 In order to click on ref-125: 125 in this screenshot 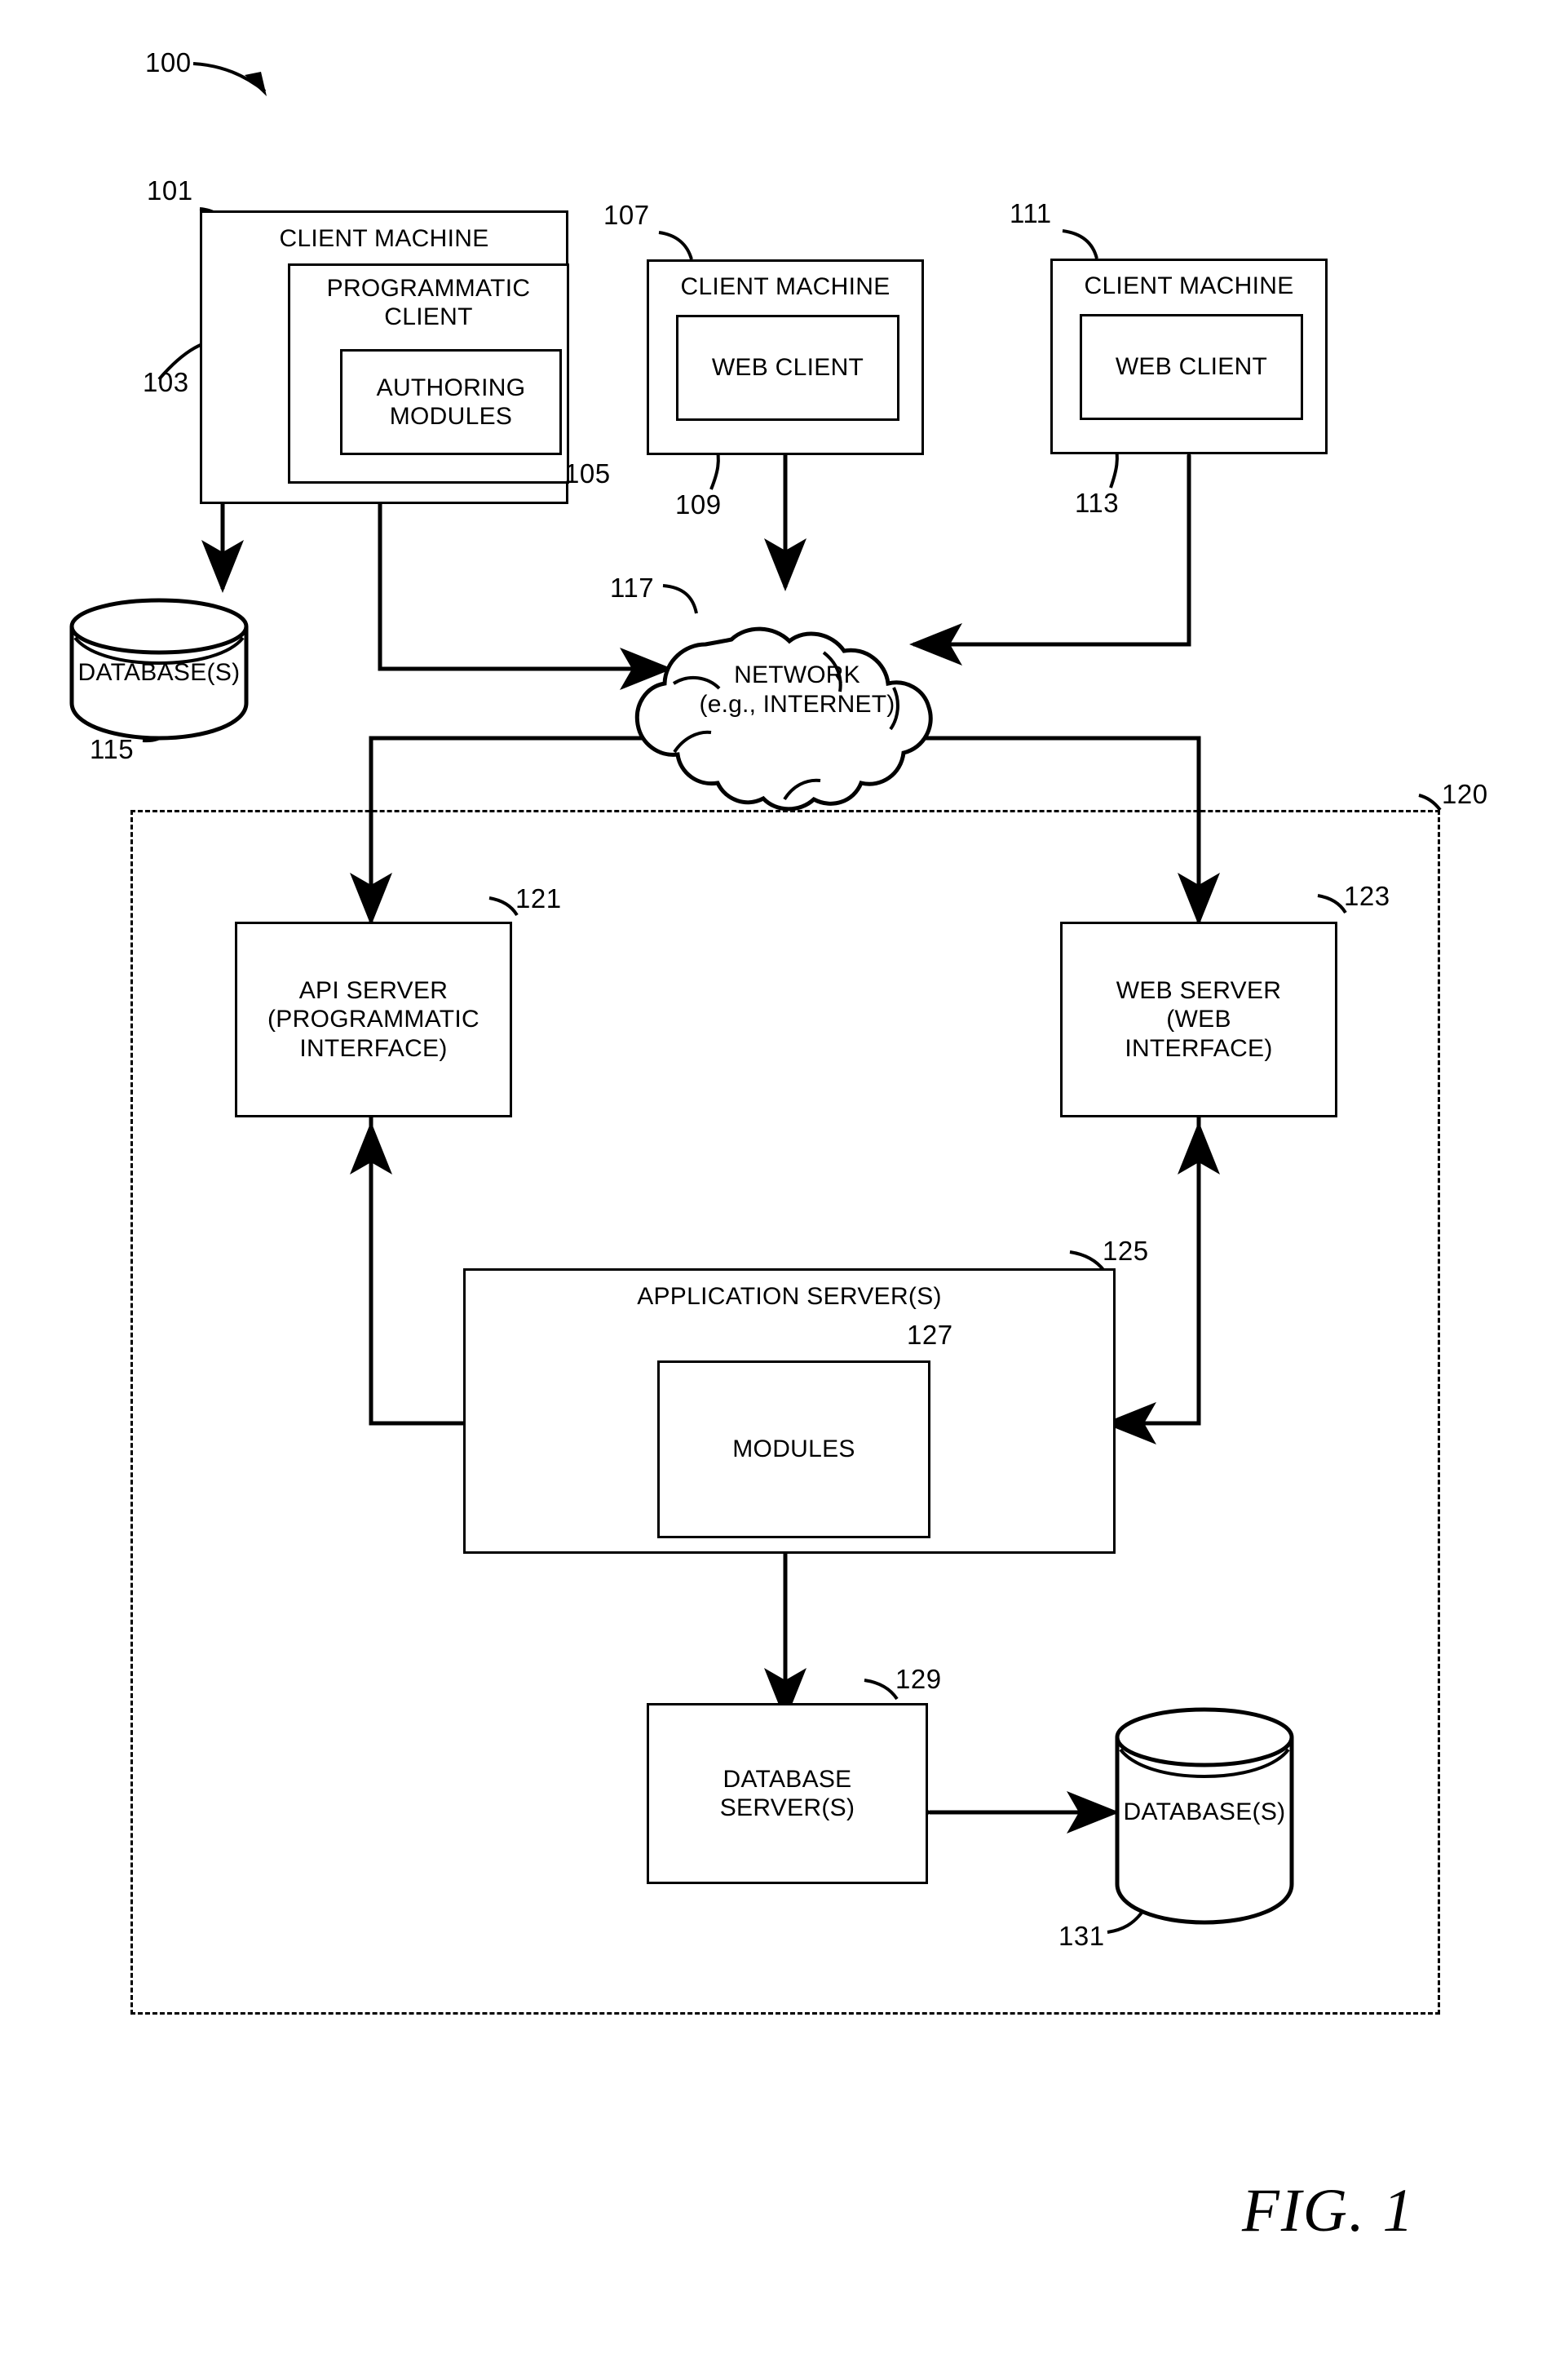, I will do `click(1126, 1251)`.